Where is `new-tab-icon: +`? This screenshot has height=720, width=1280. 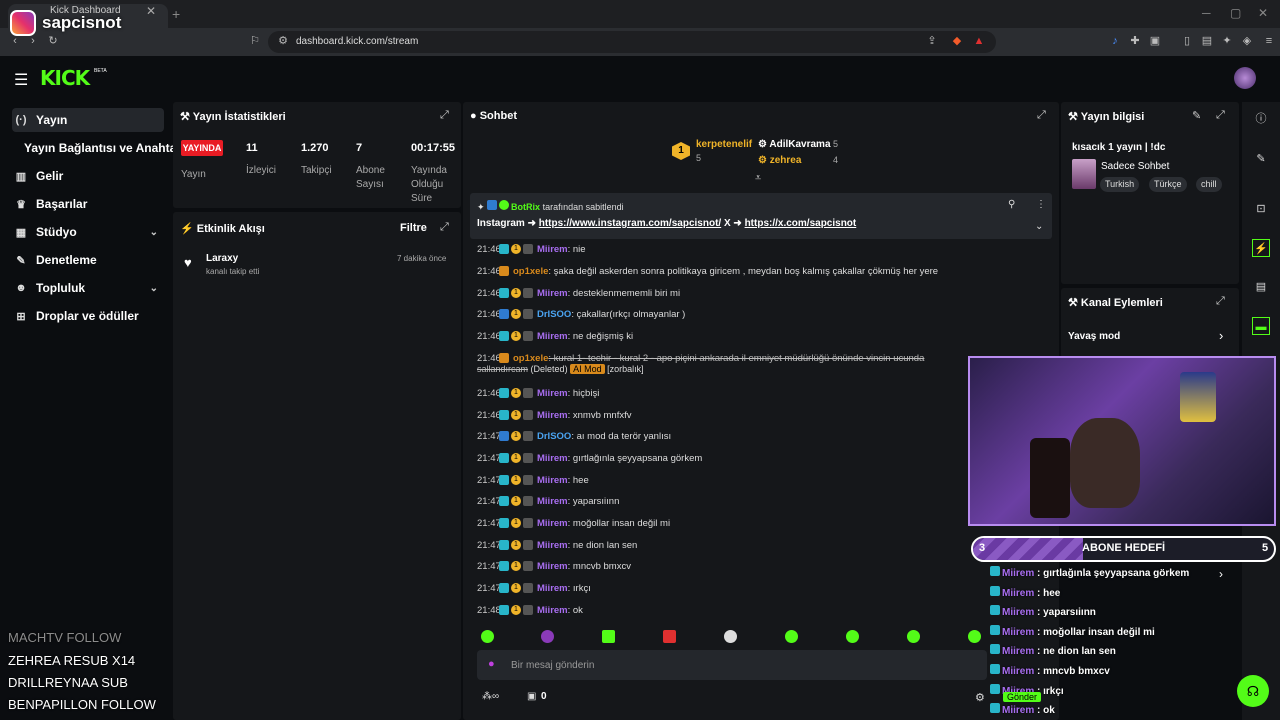 new-tab-icon: + is located at coordinates (176, 14).